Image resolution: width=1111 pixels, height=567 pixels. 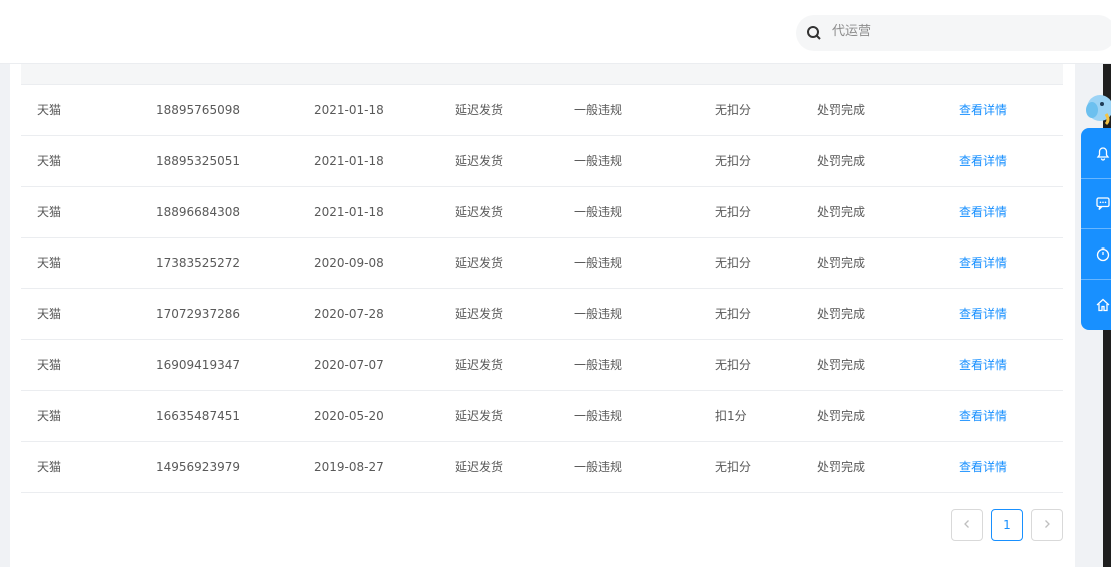 I want to click on pagination: 1, so click(x=1007, y=525).